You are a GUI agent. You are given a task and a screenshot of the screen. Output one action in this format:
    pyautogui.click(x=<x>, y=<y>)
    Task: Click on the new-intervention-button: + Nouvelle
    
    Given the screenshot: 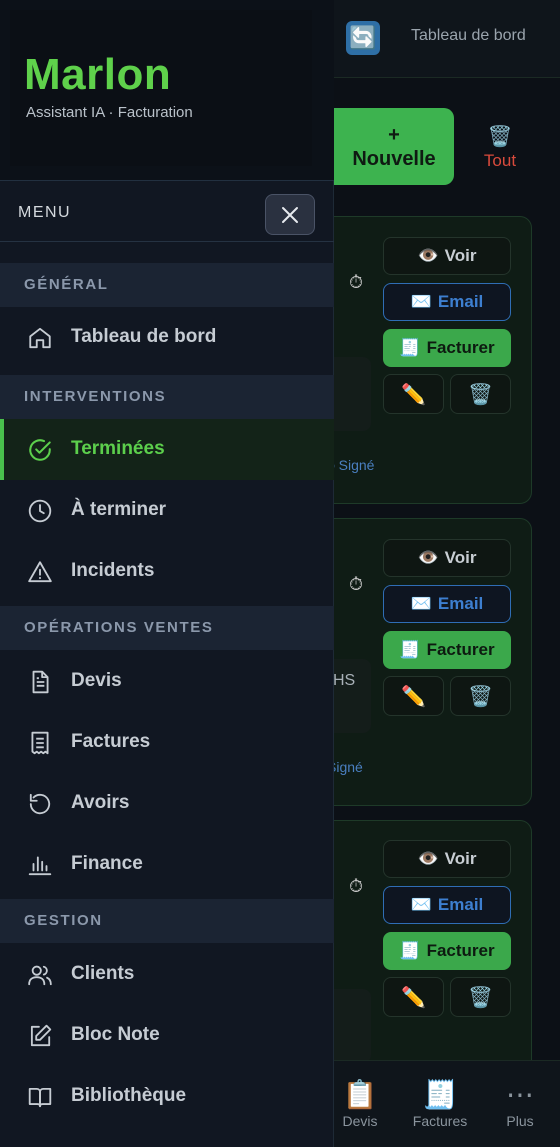 What is the action you would take?
    pyautogui.click(x=385, y=146)
    